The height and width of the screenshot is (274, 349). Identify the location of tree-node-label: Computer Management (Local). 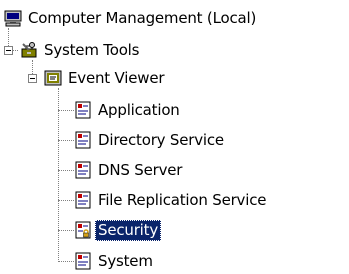
(142, 17).